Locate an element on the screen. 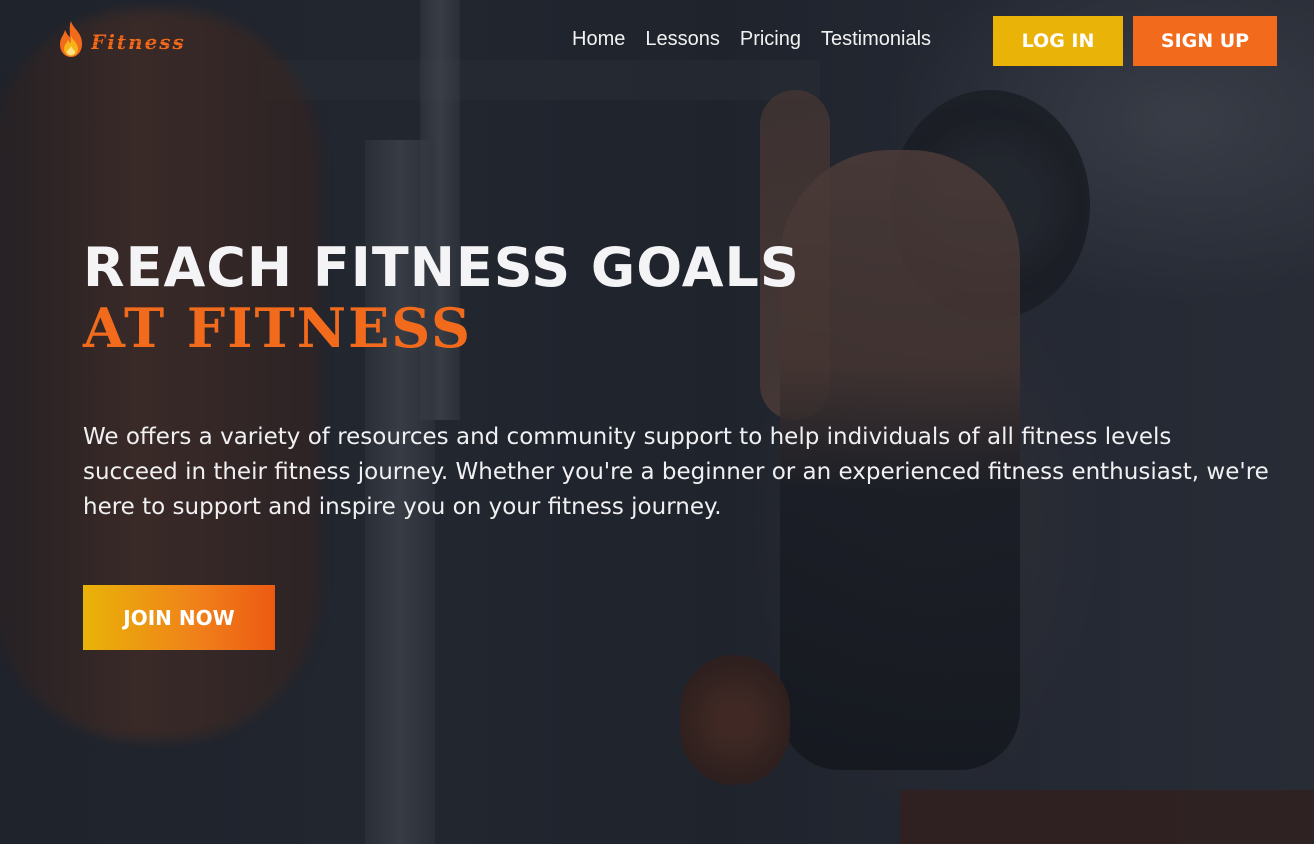 This screenshot has height=844, width=1314. flame-icon is located at coordinates (71, 39).